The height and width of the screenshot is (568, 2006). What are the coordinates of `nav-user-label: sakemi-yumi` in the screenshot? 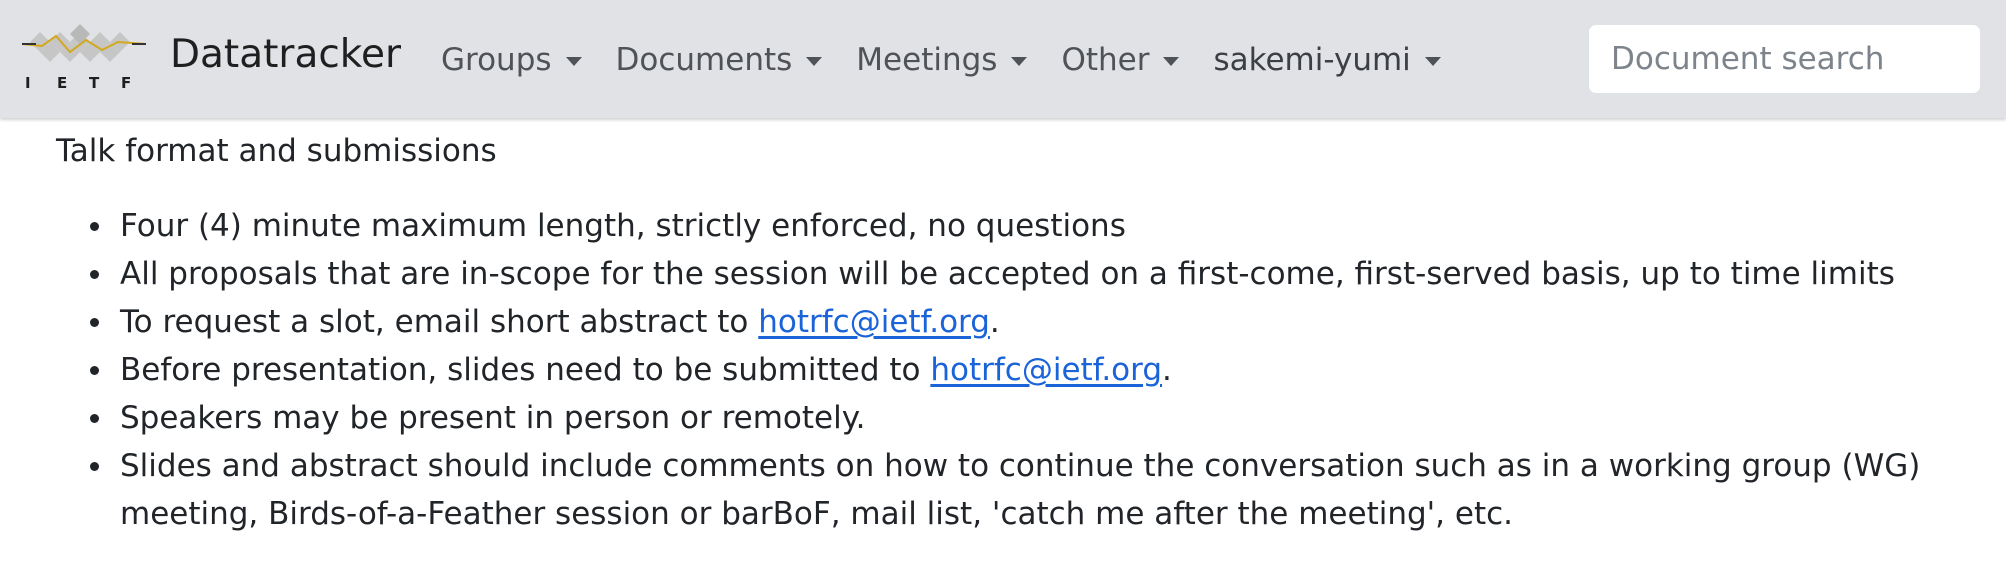 It's located at (1312, 60).